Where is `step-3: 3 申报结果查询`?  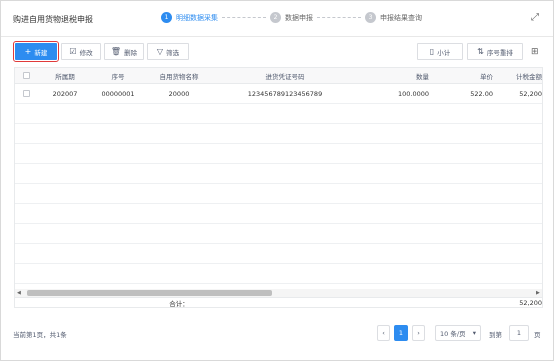
step-3: 3 申报结果查询 is located at coordinates (393, 17).